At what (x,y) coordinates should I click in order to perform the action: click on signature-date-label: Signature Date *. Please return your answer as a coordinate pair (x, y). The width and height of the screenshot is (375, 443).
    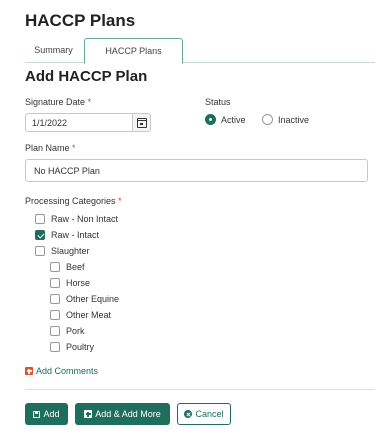
    Looking at the image, I should click on (58, 102).